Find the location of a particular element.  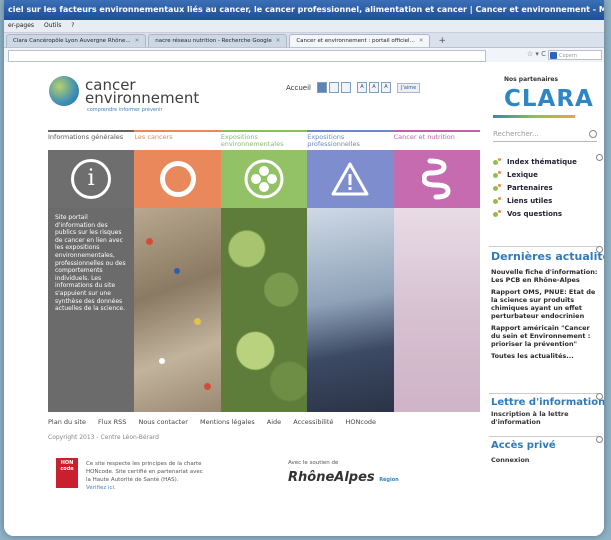

photo-nutrition is located at coordinates (437, 310).